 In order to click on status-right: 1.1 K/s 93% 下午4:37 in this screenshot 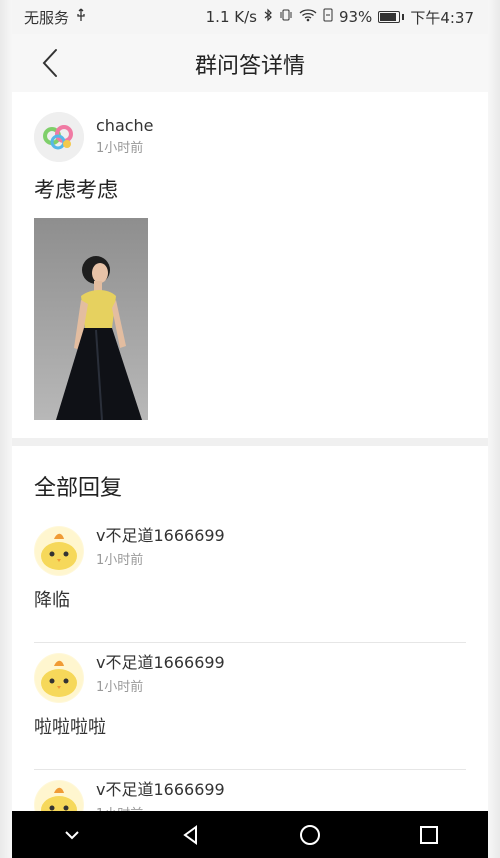, I will do `click(340, 17)`.